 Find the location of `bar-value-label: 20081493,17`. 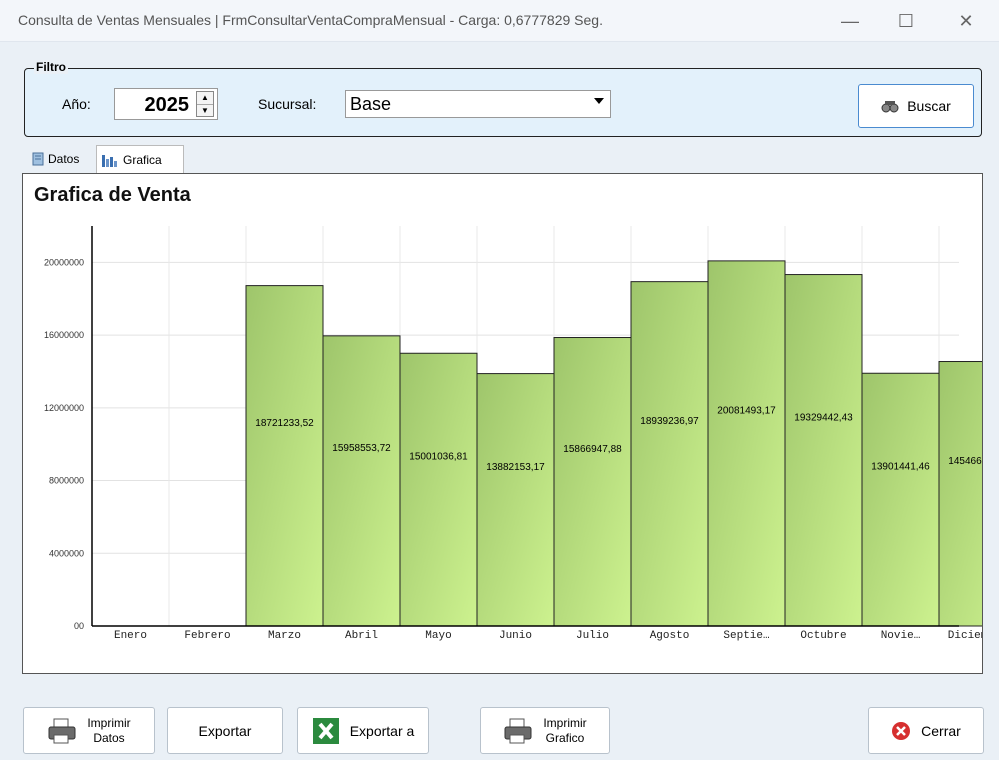

bar-value-label: 20081493,17 is located at coordinates (746, 410).